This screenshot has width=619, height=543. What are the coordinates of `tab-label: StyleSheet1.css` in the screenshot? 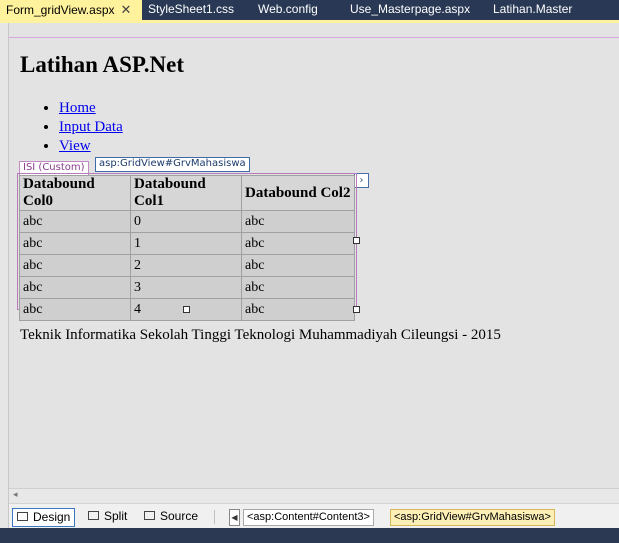 It's located at (191, 9).